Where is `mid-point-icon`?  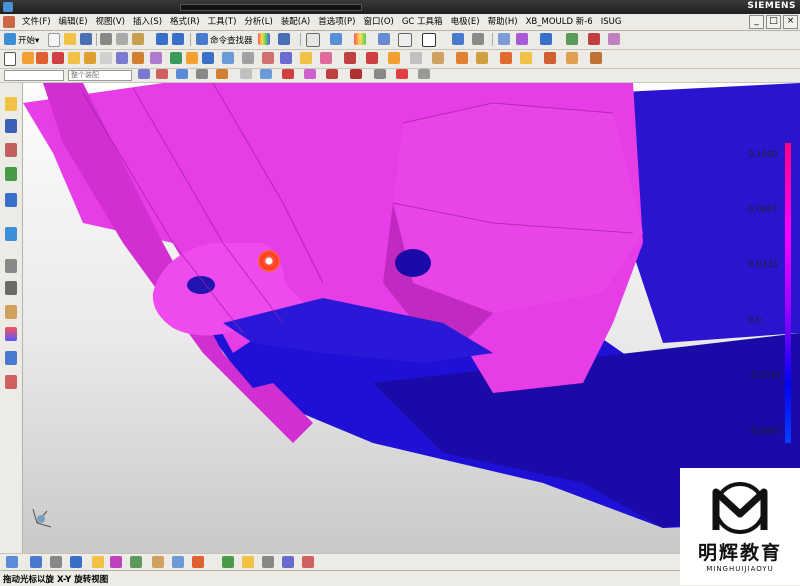
mid-point-icon is located at coordinates (222, 74).